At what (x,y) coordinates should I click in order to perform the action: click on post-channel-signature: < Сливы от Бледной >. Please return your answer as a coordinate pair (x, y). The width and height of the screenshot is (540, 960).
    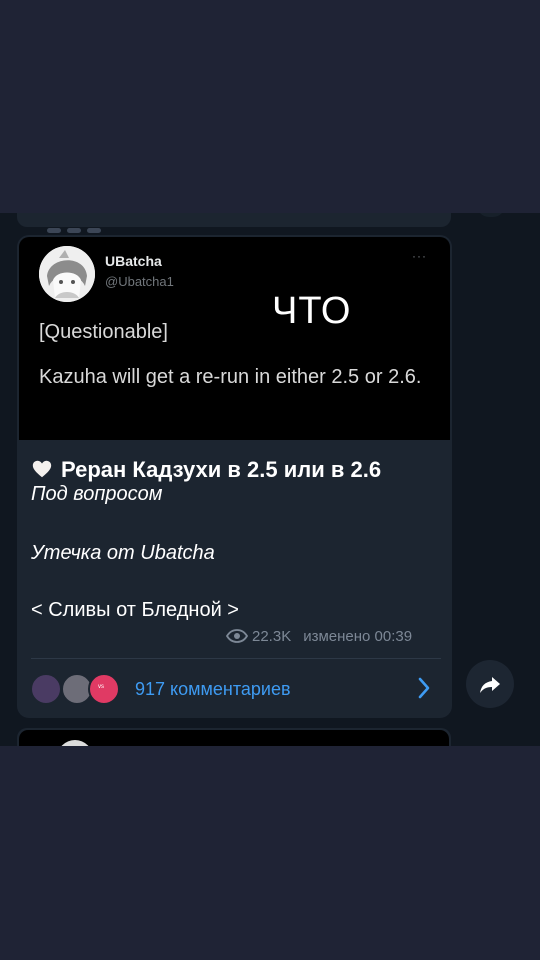
    Looking at the image, I should click on (135, 610).